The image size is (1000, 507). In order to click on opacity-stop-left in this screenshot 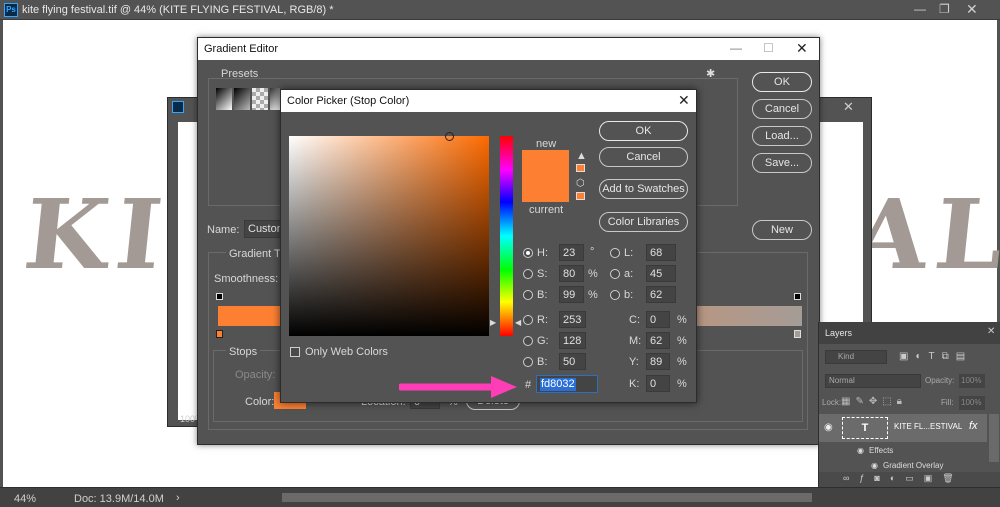, I will do `click(219, 296)`.